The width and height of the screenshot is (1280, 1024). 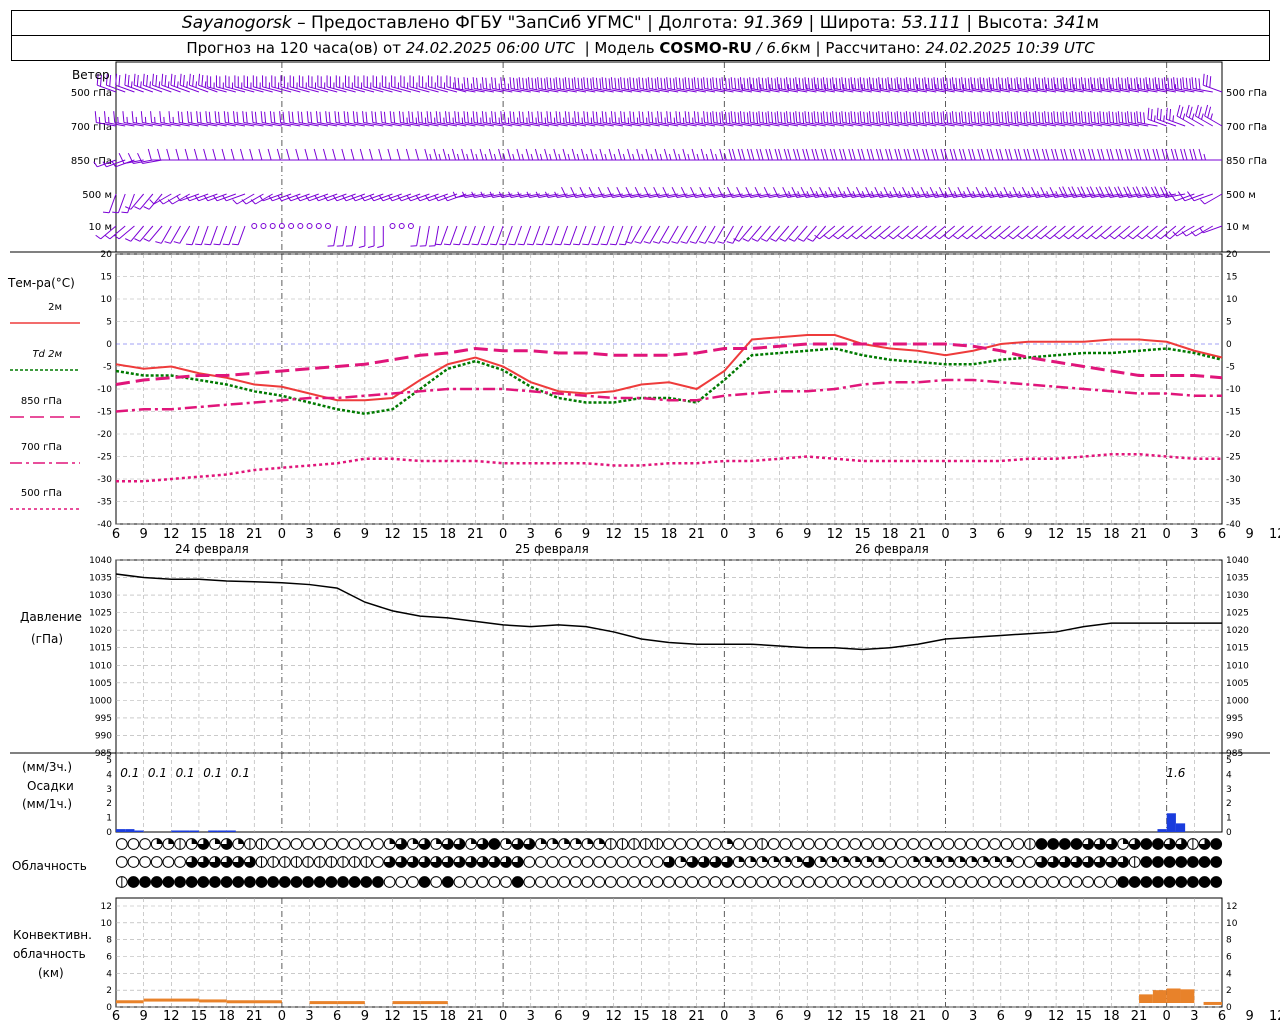 I want to click on date-label-1: 24 февраля, so click(x=212, y=549).